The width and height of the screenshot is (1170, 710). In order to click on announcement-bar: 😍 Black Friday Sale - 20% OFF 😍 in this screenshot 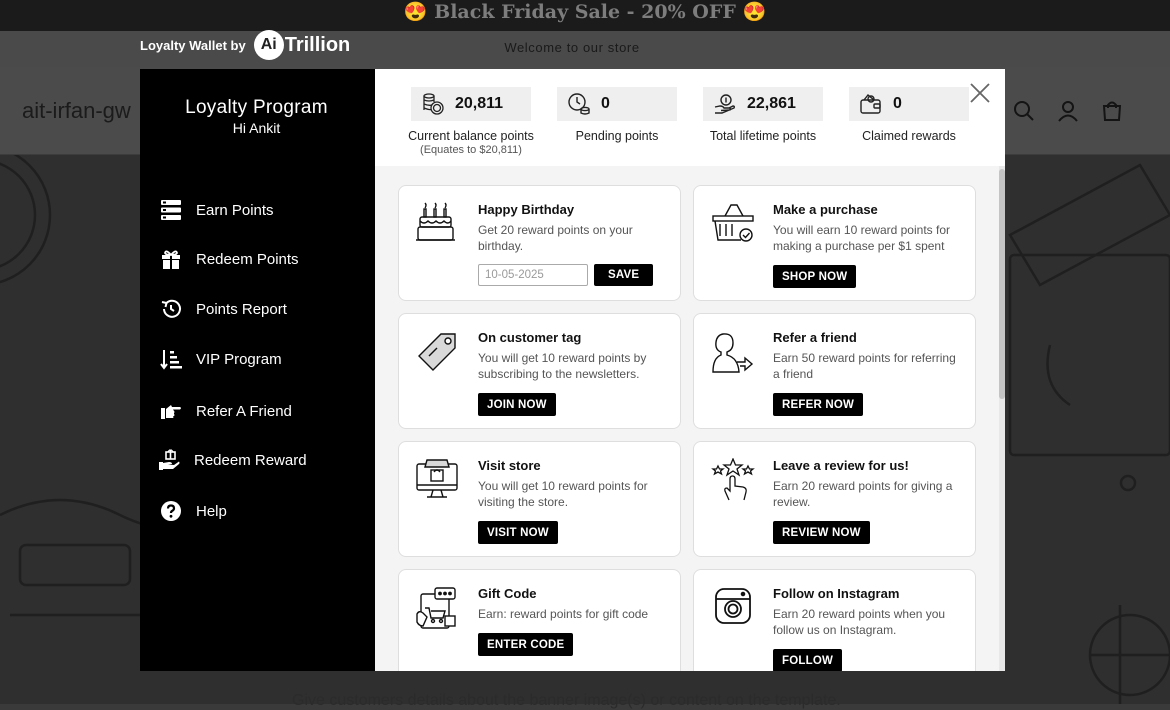, I will do `click(585, 15)`.